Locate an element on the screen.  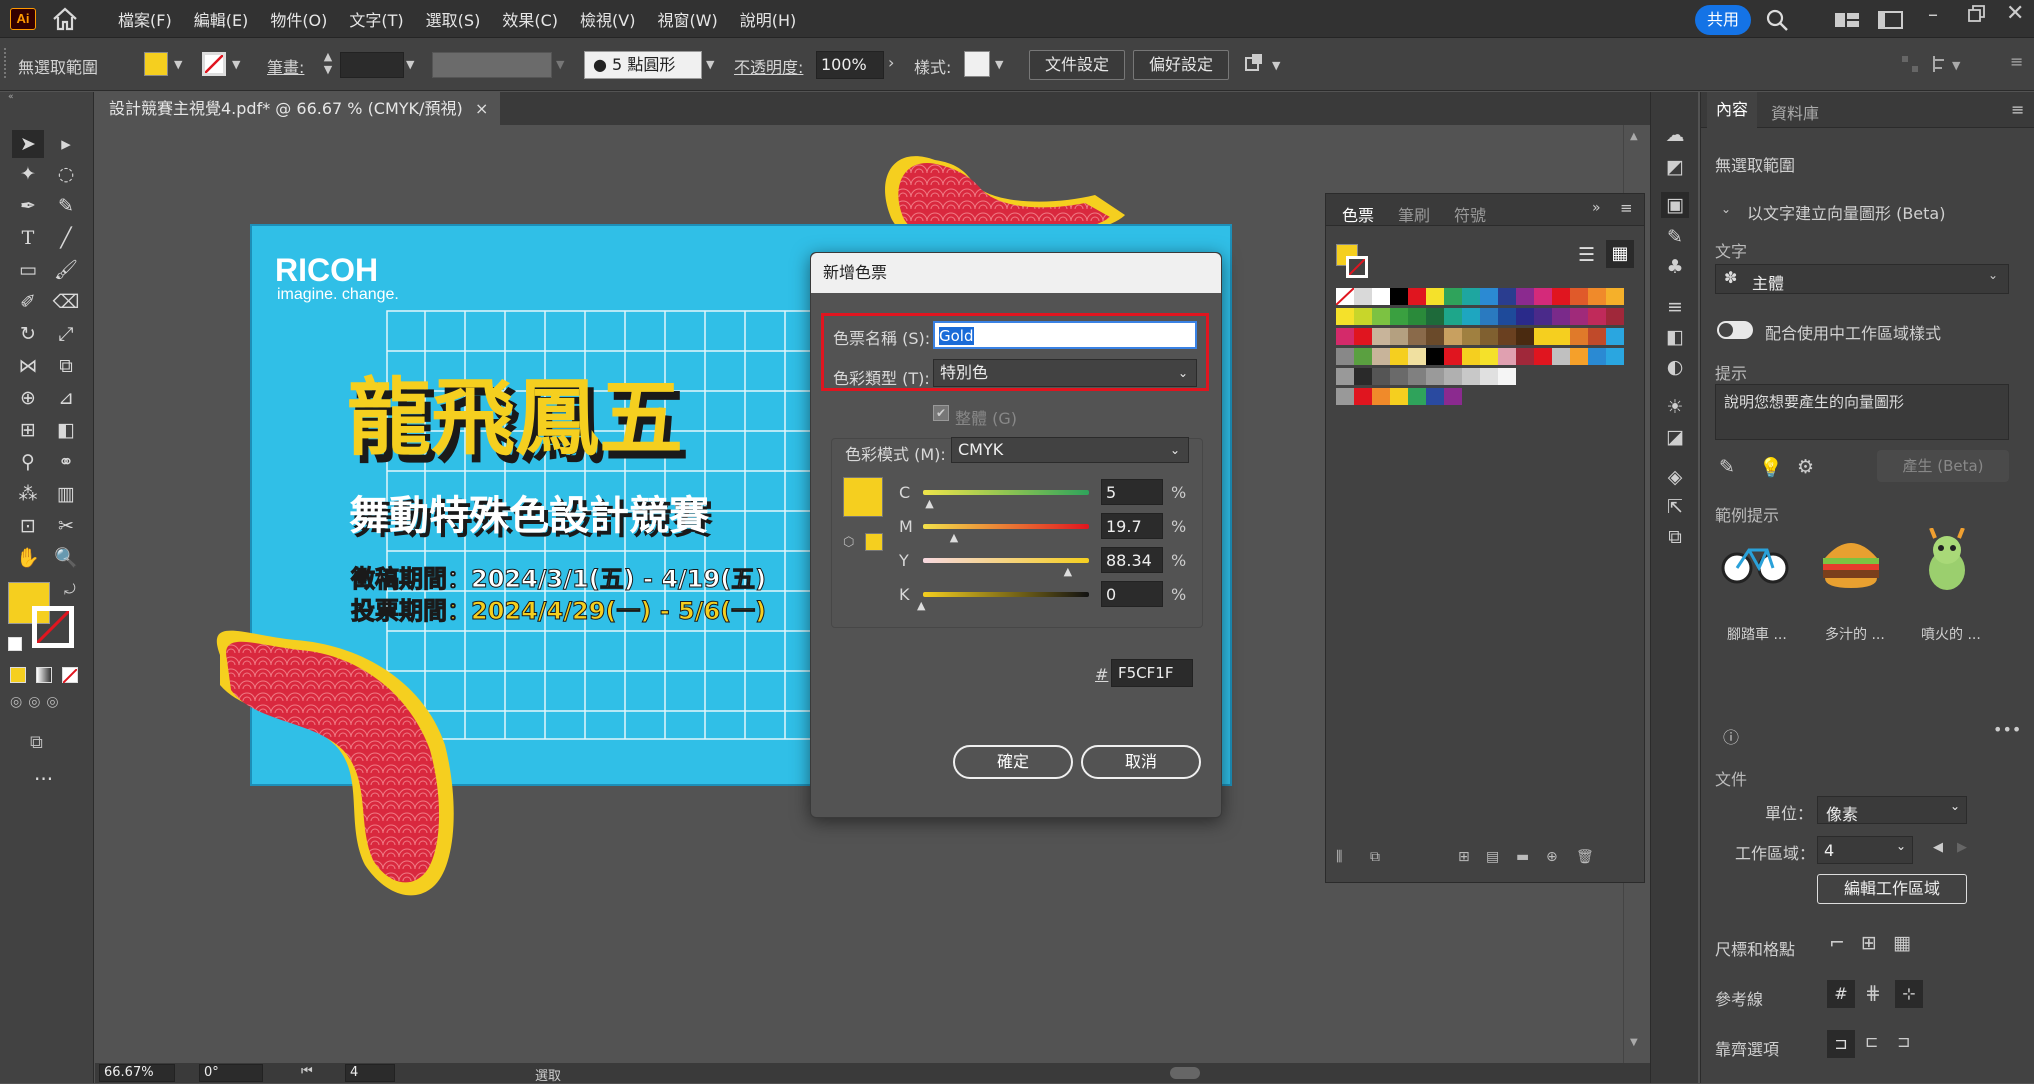
chevron-right-icon: › is located at coordinates (891, 62).